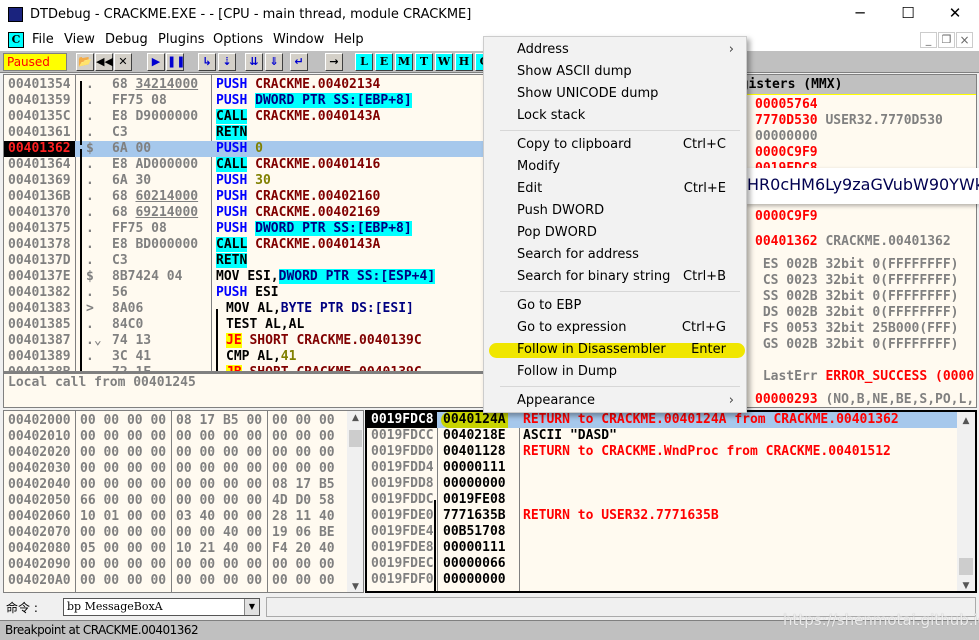 The image size is (979, 640). Describe the element at coordinates (615, 145) in the screenshot. I see `menu-item-copy-to-clipboard: Copy to clipboard Ctrl+C` at that location.